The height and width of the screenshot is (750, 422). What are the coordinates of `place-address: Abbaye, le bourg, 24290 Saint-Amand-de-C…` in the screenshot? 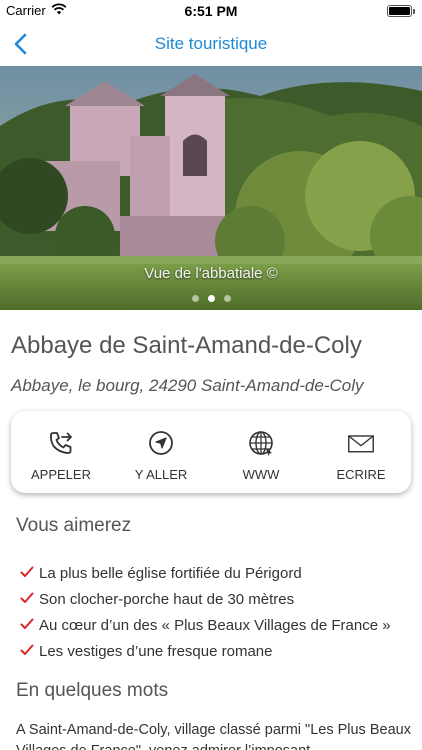 It's located at (187, 385).